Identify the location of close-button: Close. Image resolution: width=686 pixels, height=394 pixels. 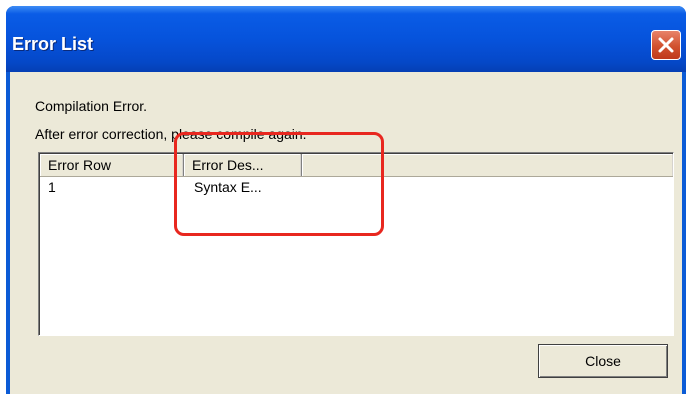
(603, 361).